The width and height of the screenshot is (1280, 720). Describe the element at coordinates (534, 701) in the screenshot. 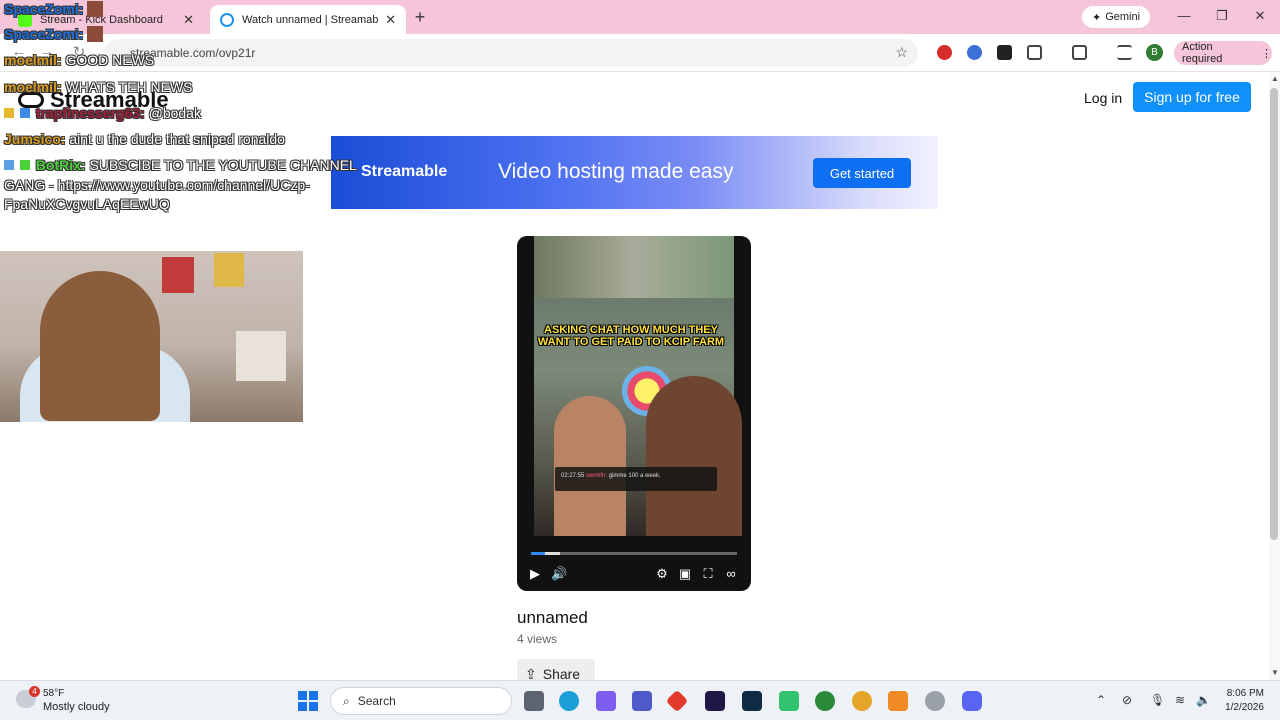

I see `task-view-icon` at that location.